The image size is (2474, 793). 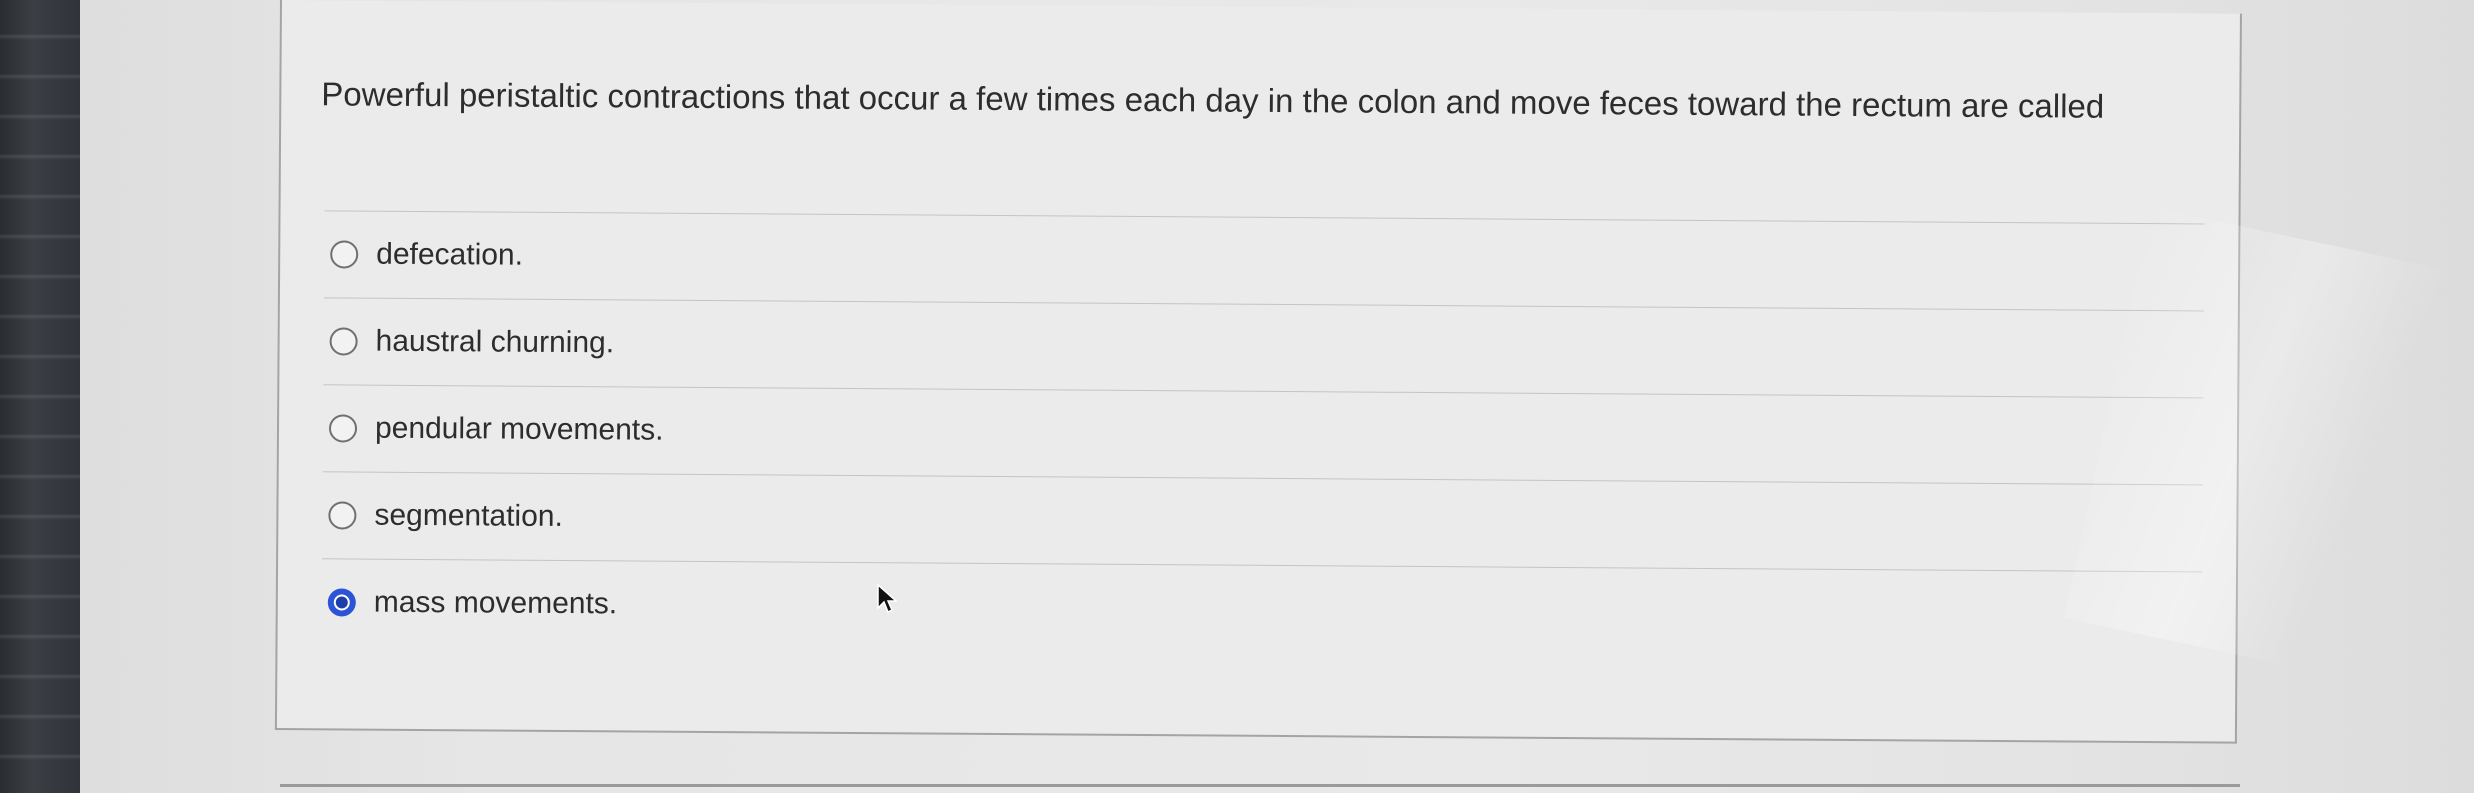 I want to click on next-panel-edge, so click(x=1260, y=785).